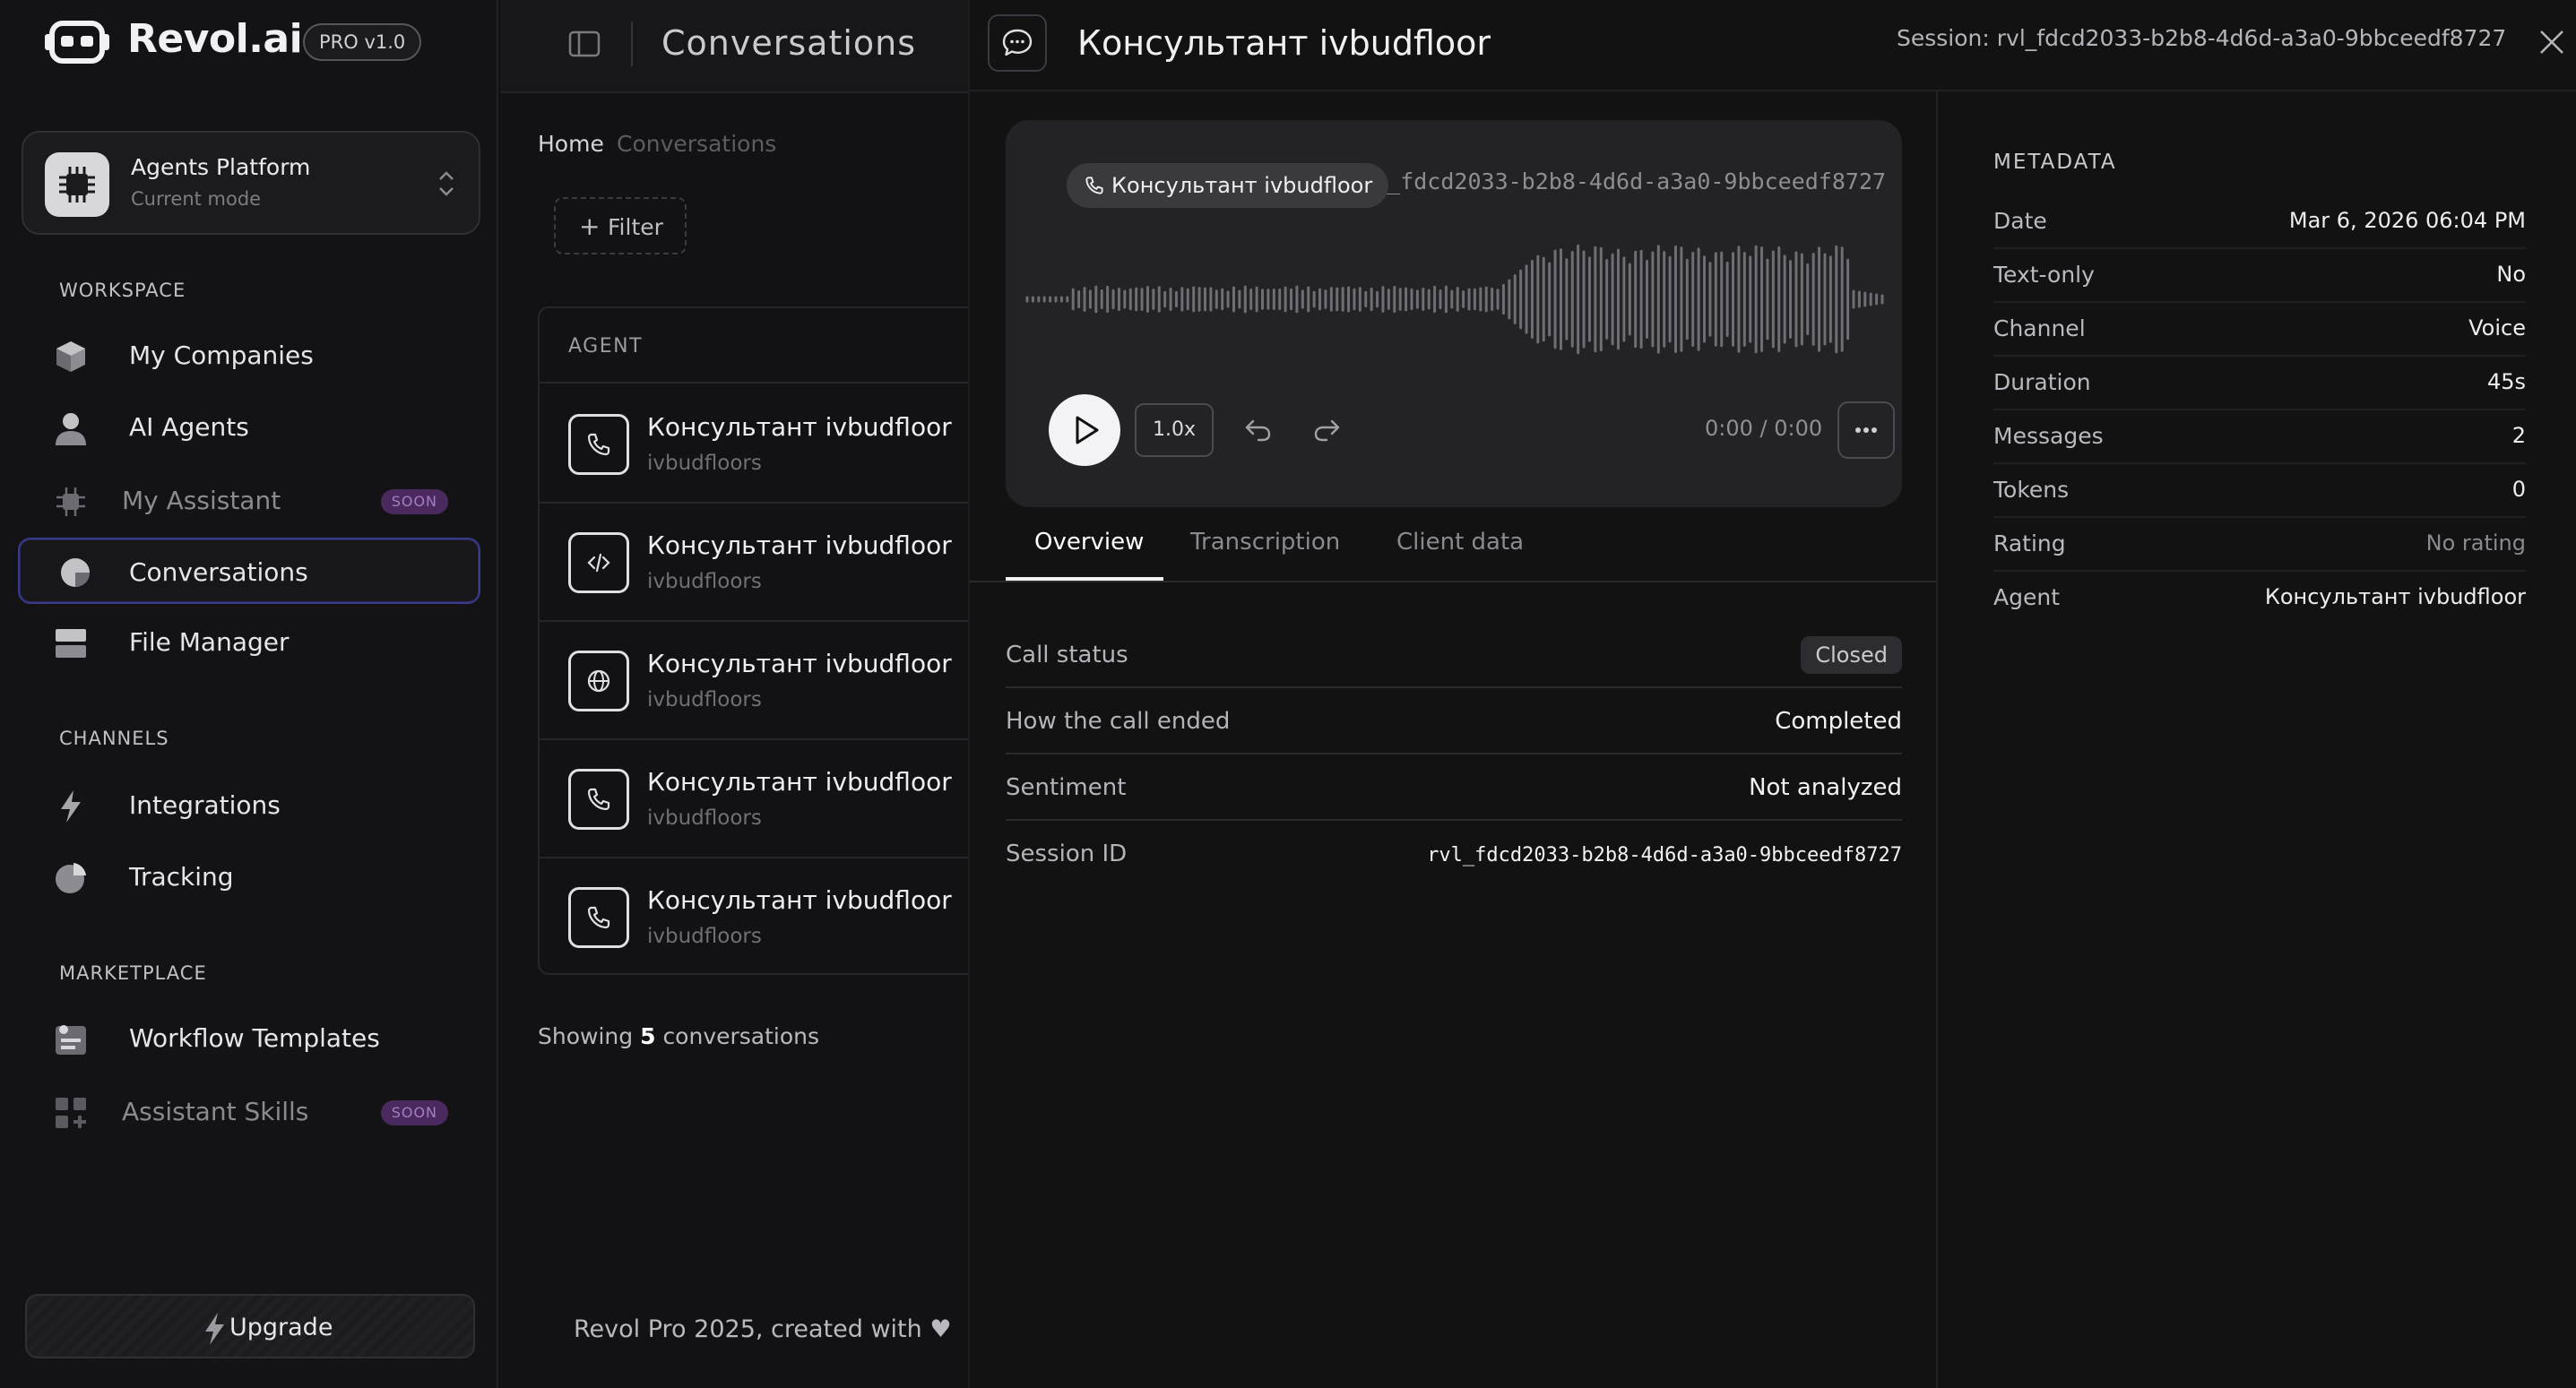  I want to click on sidebar-item-file-manager: File Manager, so click(249, 642).